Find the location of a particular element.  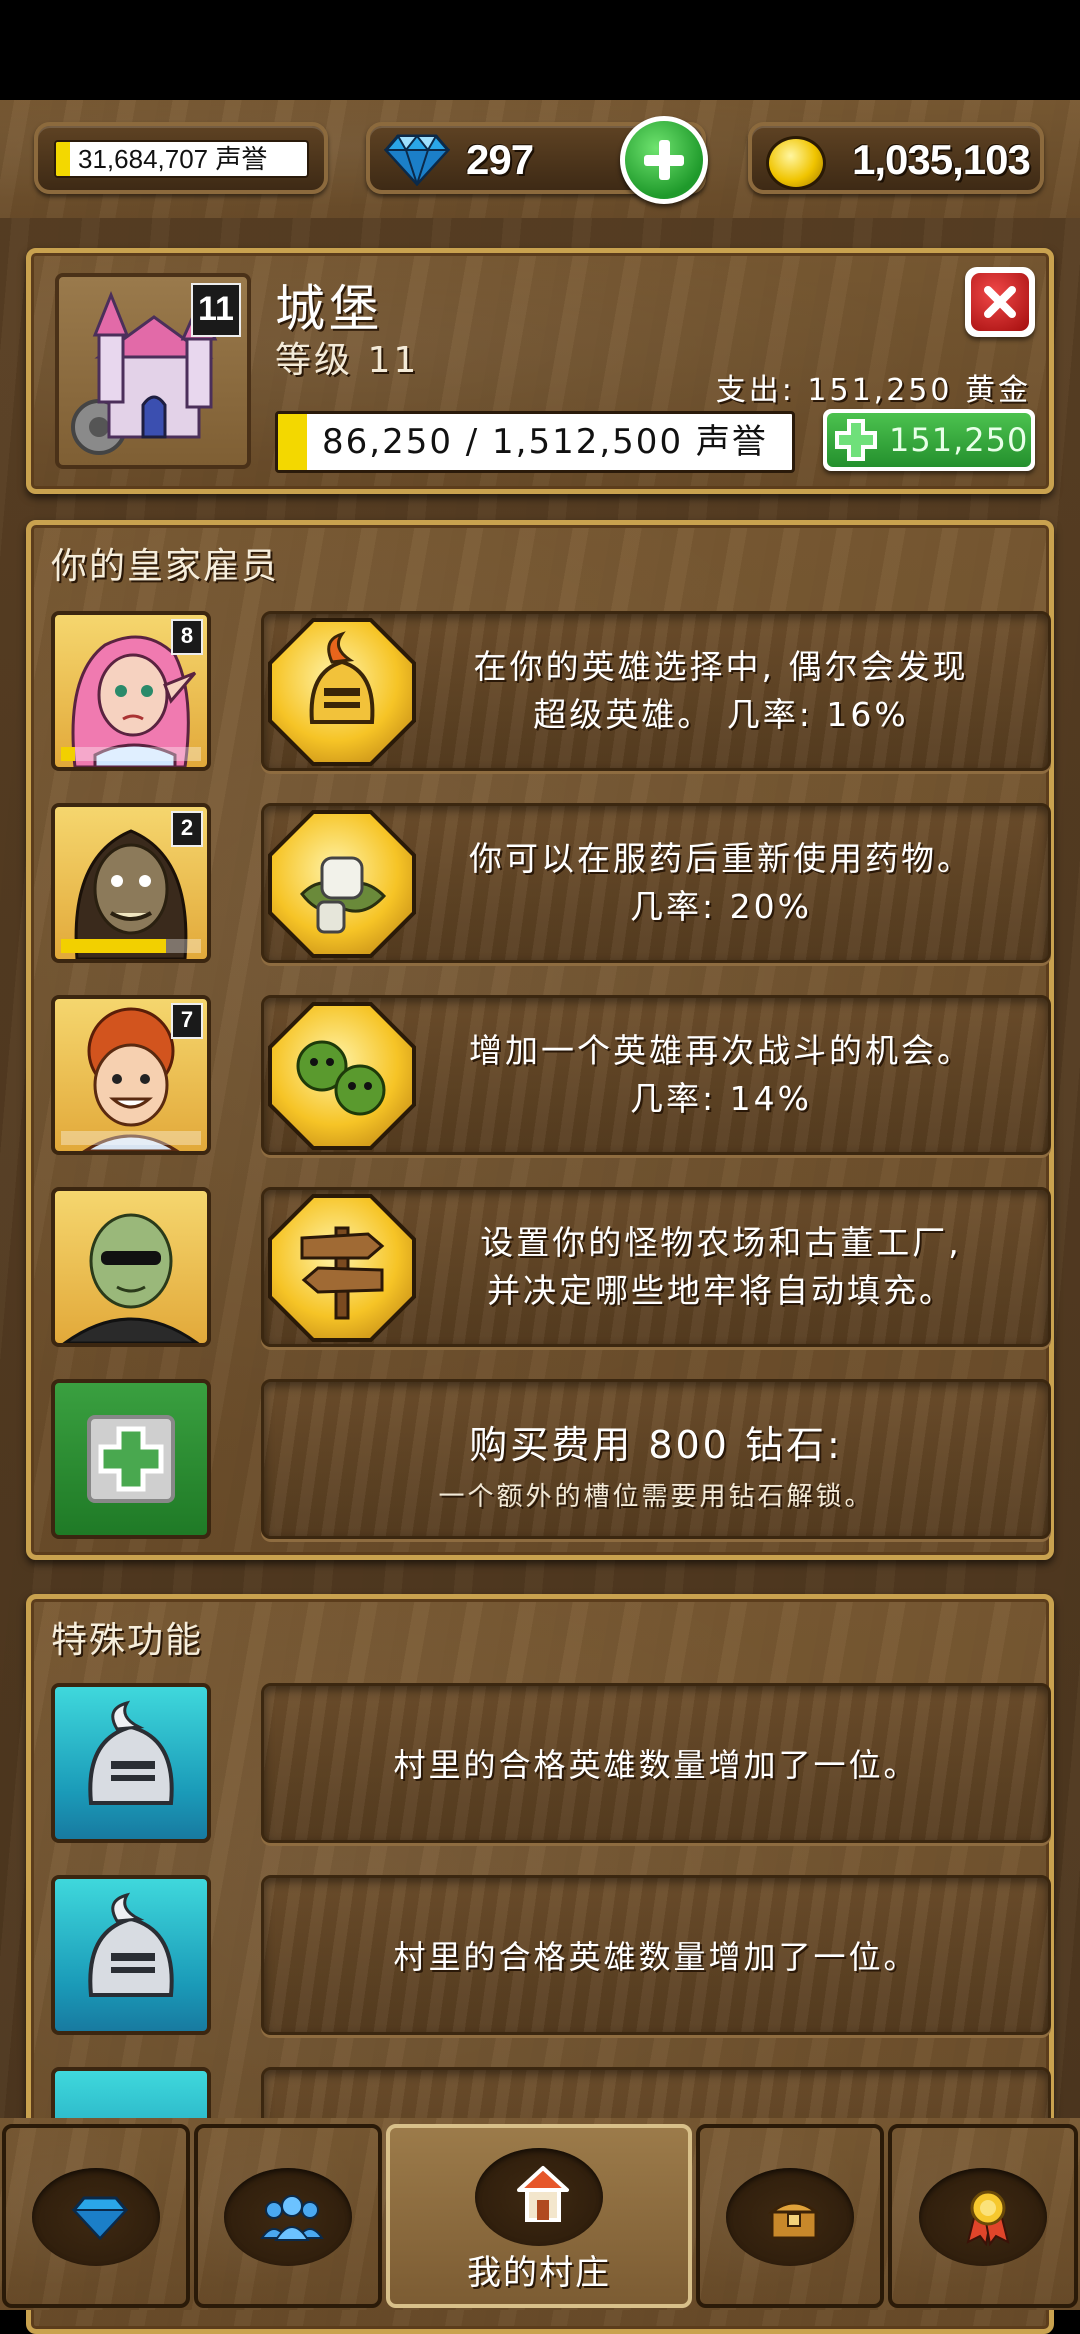

employee-description: 设置你的怪物农场和古董工厂, 并决定哪些地牢将自动填充。 is located at coordinates (721, 1267).